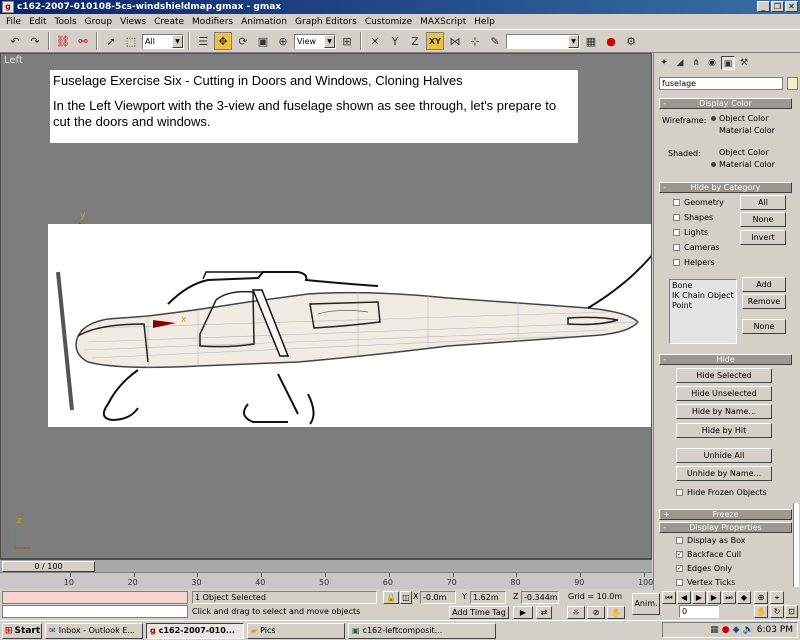  Describe the element at coordinates (484, 22) in the screenshot. I see `menu-help: Help` at that location.